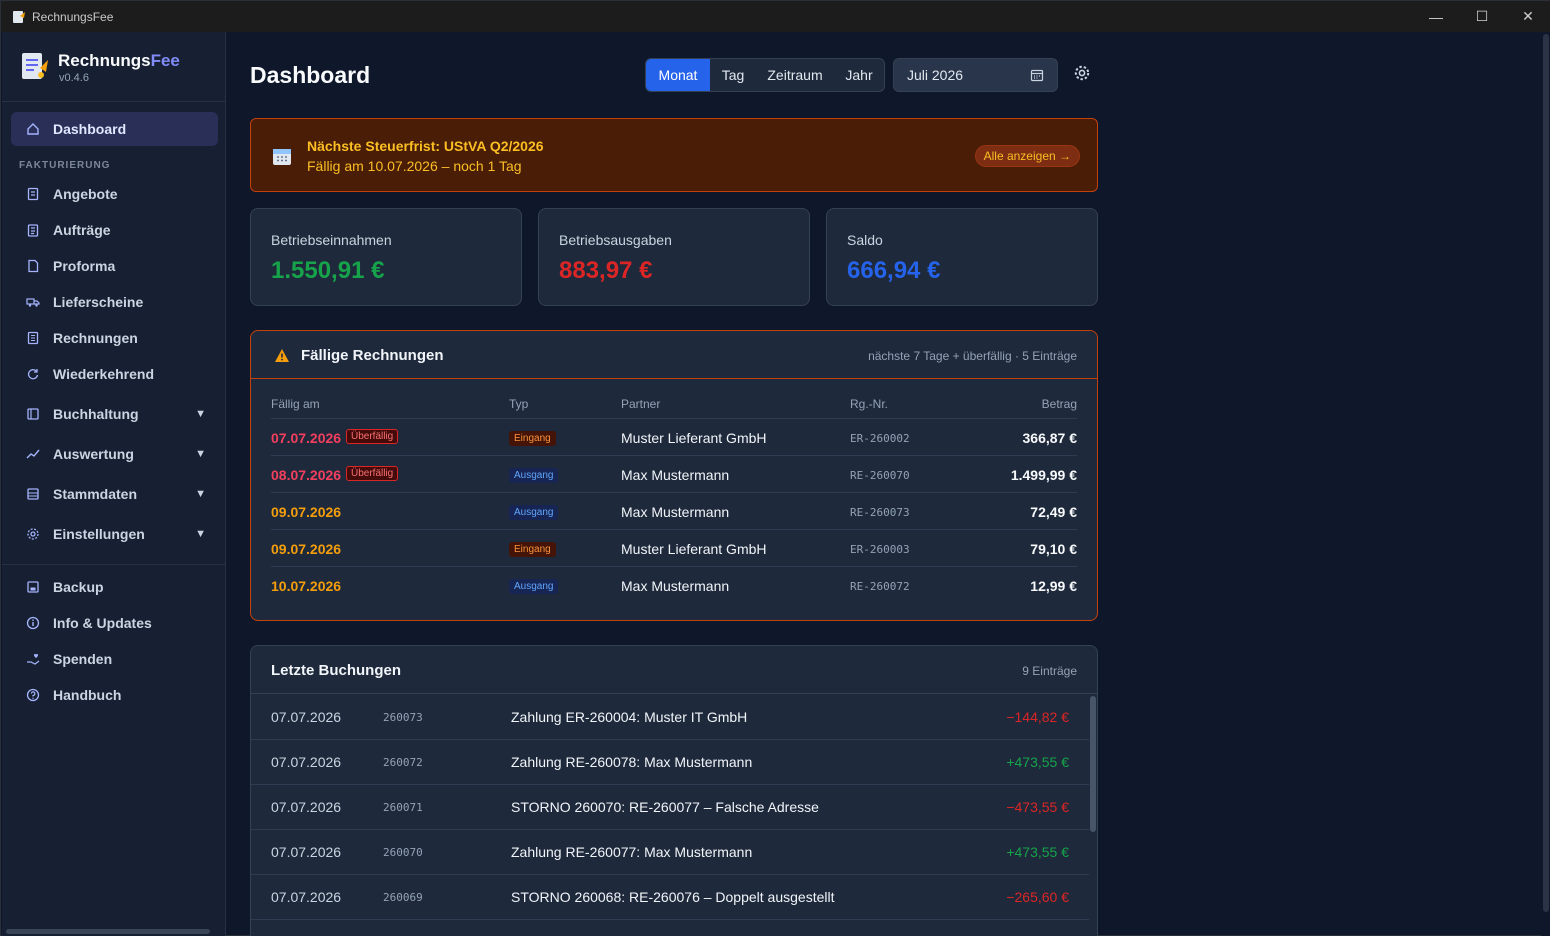 The height and width of the screenshot is (936, 1550). I want to click on alert-subtitle: Fällig am 10.07.2026 – noch 1 Tag, so click(414, 166).